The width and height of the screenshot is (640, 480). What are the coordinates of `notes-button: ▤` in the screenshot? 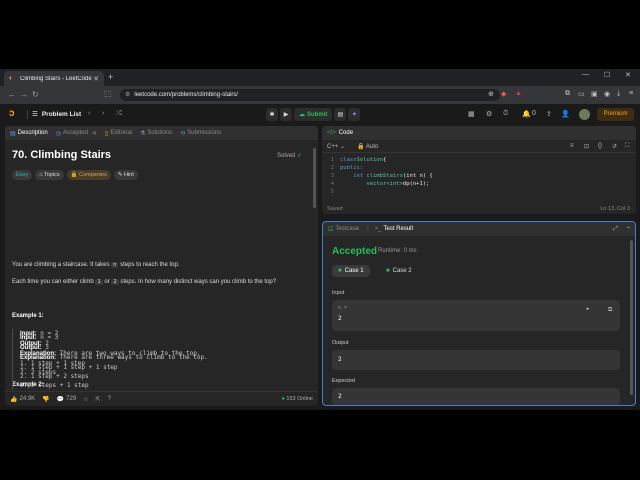 It's located at (340, 114).